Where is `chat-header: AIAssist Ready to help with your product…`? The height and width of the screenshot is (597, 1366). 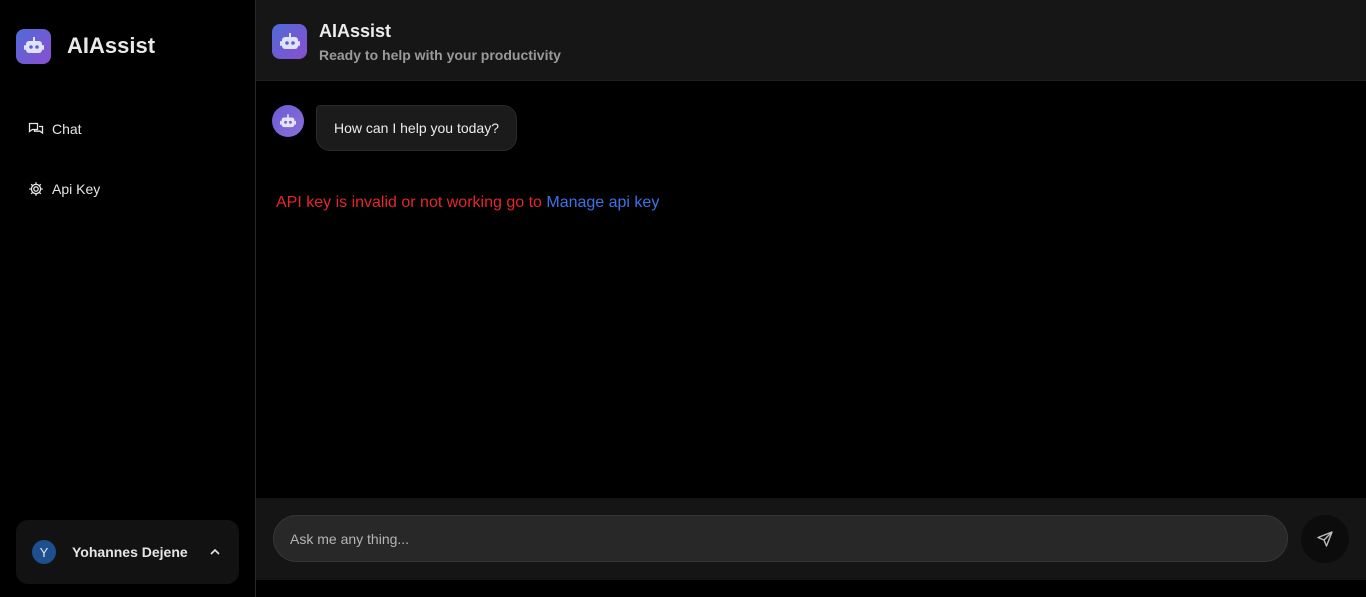
chat-header: AIAssist Ready to help with your product… is located at coordinates (811, 40).